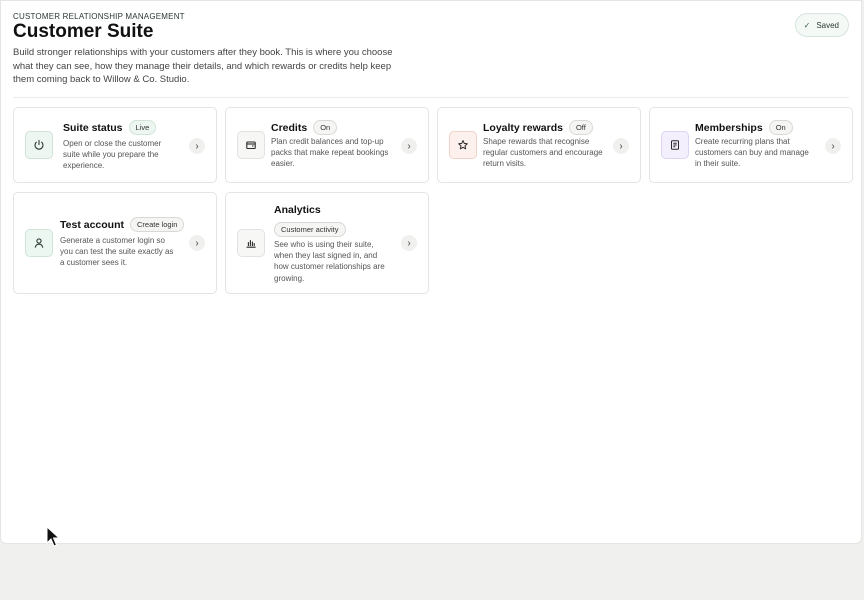 Image resolution: width=864 pixels, height=600 pixels. What do you see at coordinates (251, 145) in the screenshot?
I see `wallet-icon` at bounding box center [251, 145].